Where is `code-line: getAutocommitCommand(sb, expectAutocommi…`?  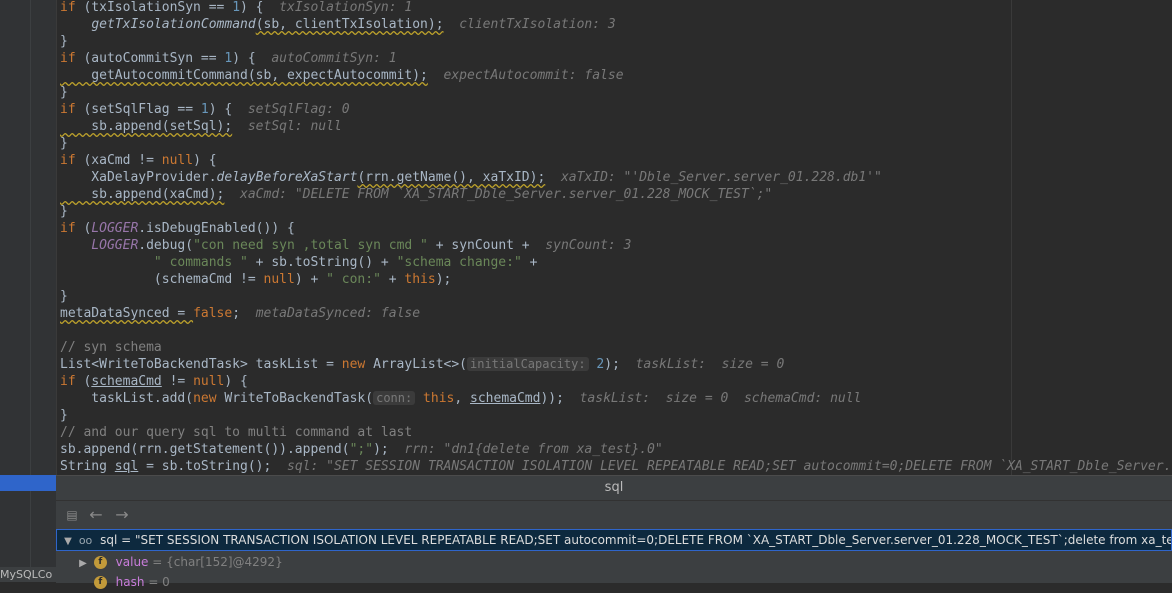 code-line: getAutocommitCommand(sb, expectAutocommi… is located at coordinates (341, 75).